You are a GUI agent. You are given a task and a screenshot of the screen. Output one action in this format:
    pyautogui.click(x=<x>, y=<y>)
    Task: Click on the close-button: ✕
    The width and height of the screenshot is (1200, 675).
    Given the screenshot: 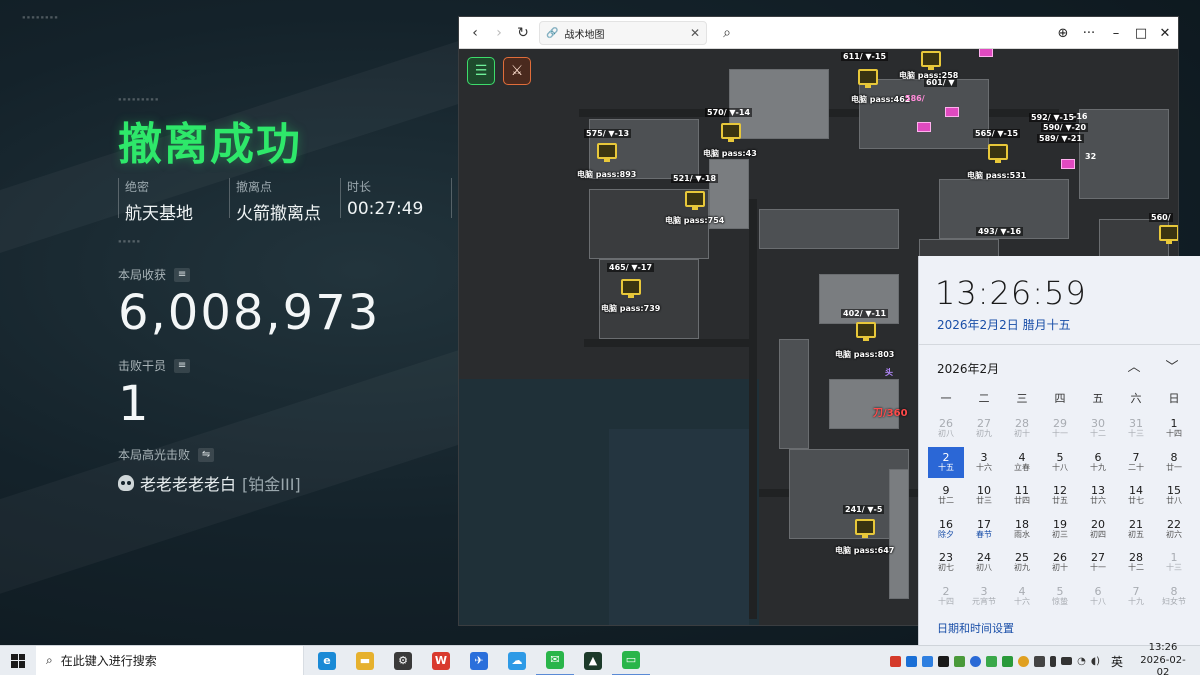 What is the action you would take?
    pyautogui.click(x=1165, y=33)
    